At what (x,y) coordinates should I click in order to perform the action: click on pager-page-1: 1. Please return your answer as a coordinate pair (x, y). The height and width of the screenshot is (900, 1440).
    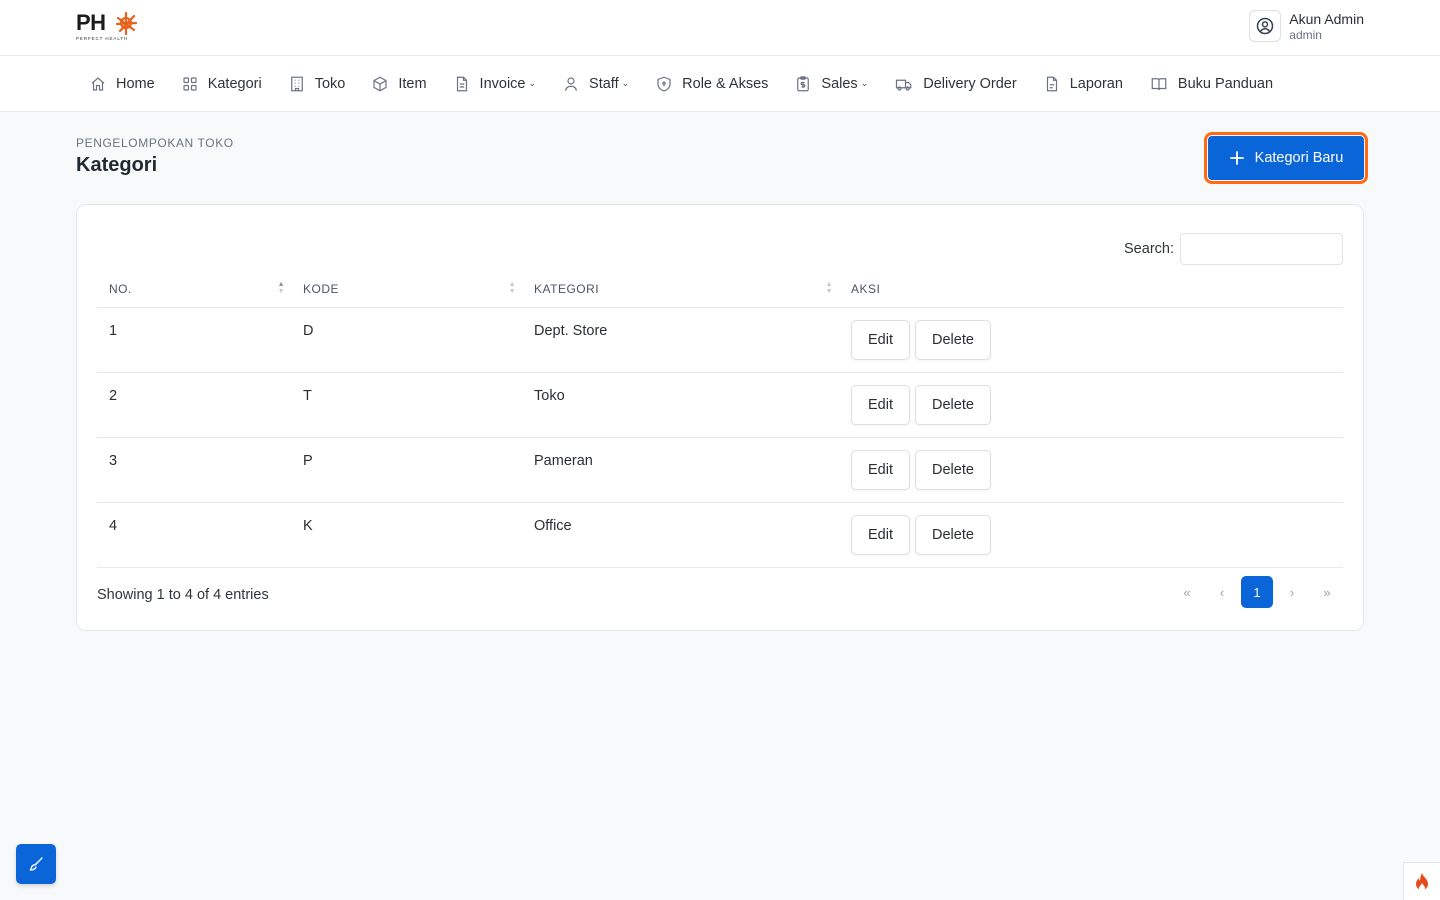
    Looking at the image, I should click on (1257, 592).